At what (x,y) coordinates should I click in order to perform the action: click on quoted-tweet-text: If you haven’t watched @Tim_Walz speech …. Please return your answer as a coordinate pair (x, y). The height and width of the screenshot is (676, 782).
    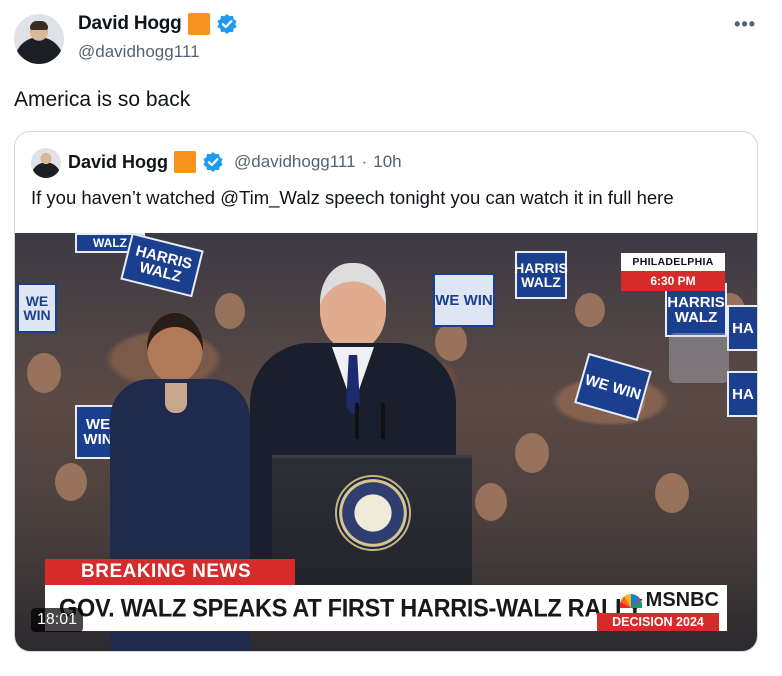
    Looking at the image, I should click on (352, 197).